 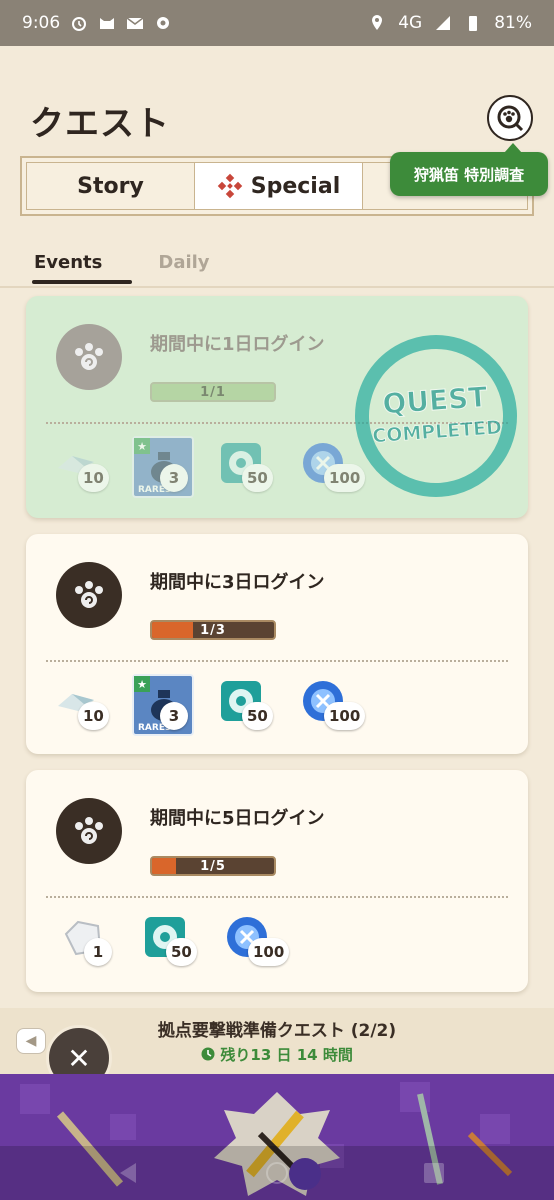 I want to click on quest-search-button, so click(x=510, y=118).